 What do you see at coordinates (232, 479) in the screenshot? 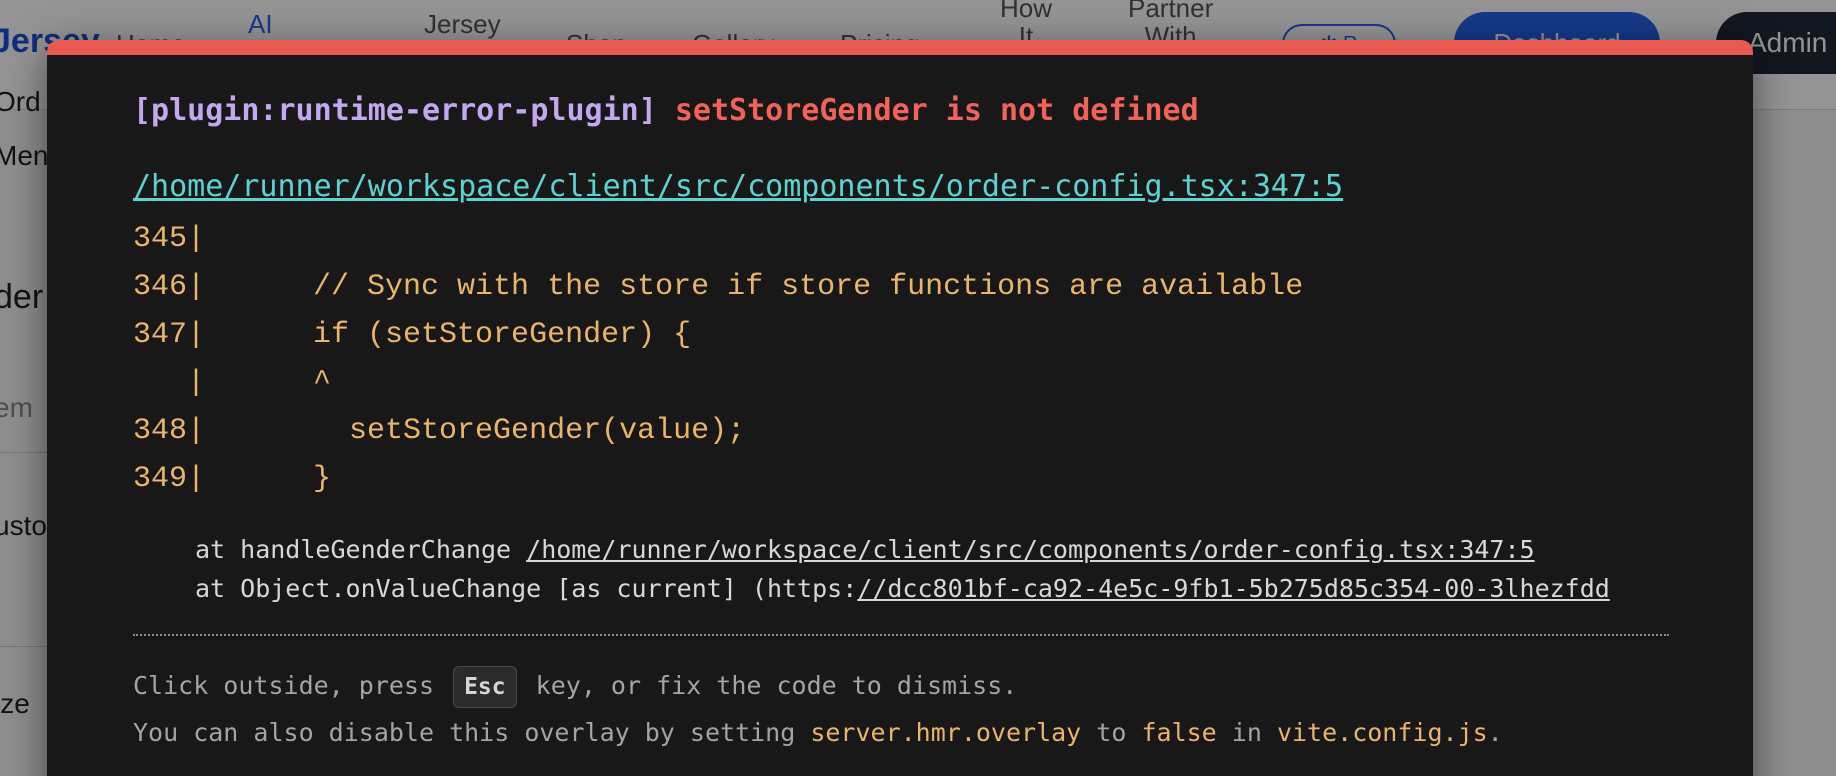
I see `code-line: 349| }` at bounding box center [232, 479].